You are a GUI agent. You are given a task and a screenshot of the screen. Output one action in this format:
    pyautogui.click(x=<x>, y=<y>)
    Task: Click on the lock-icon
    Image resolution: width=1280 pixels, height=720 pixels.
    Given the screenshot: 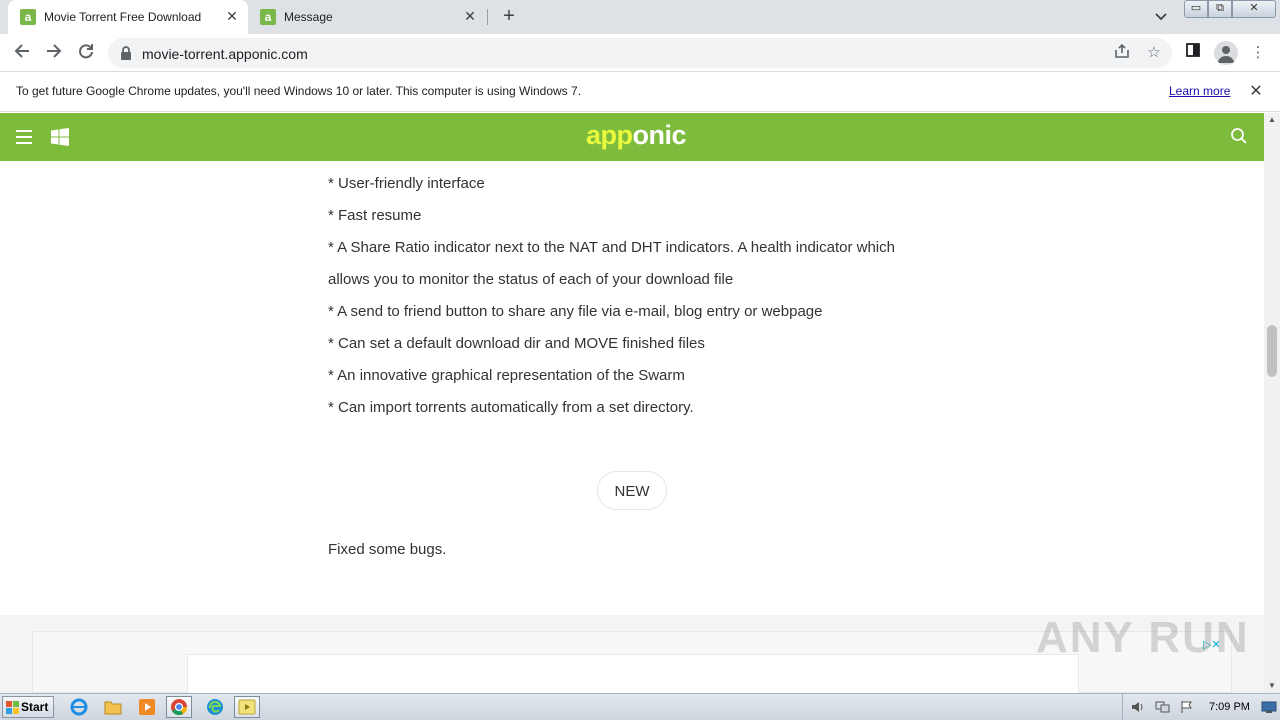 What is the action you would take?
    pyautogui.click(x=126, y=53)
    